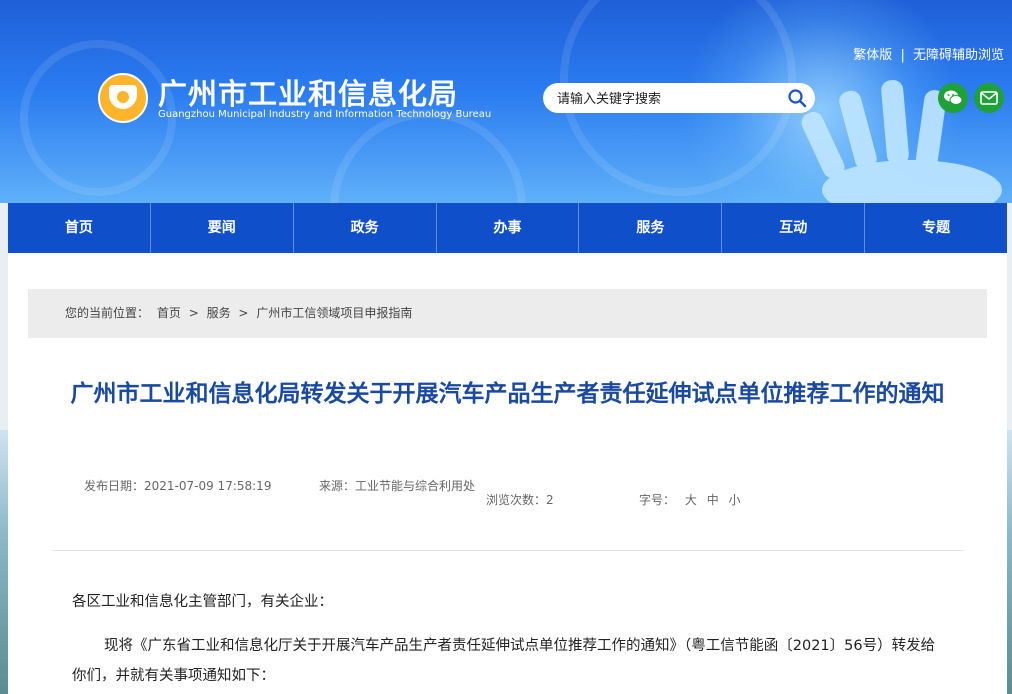 This screenshot has width=1012, height=694. What do you see at coordinates (169, 313) in the screenshot?
I see `breadcrumb-home: 首页` at bounding box center [169, 313].